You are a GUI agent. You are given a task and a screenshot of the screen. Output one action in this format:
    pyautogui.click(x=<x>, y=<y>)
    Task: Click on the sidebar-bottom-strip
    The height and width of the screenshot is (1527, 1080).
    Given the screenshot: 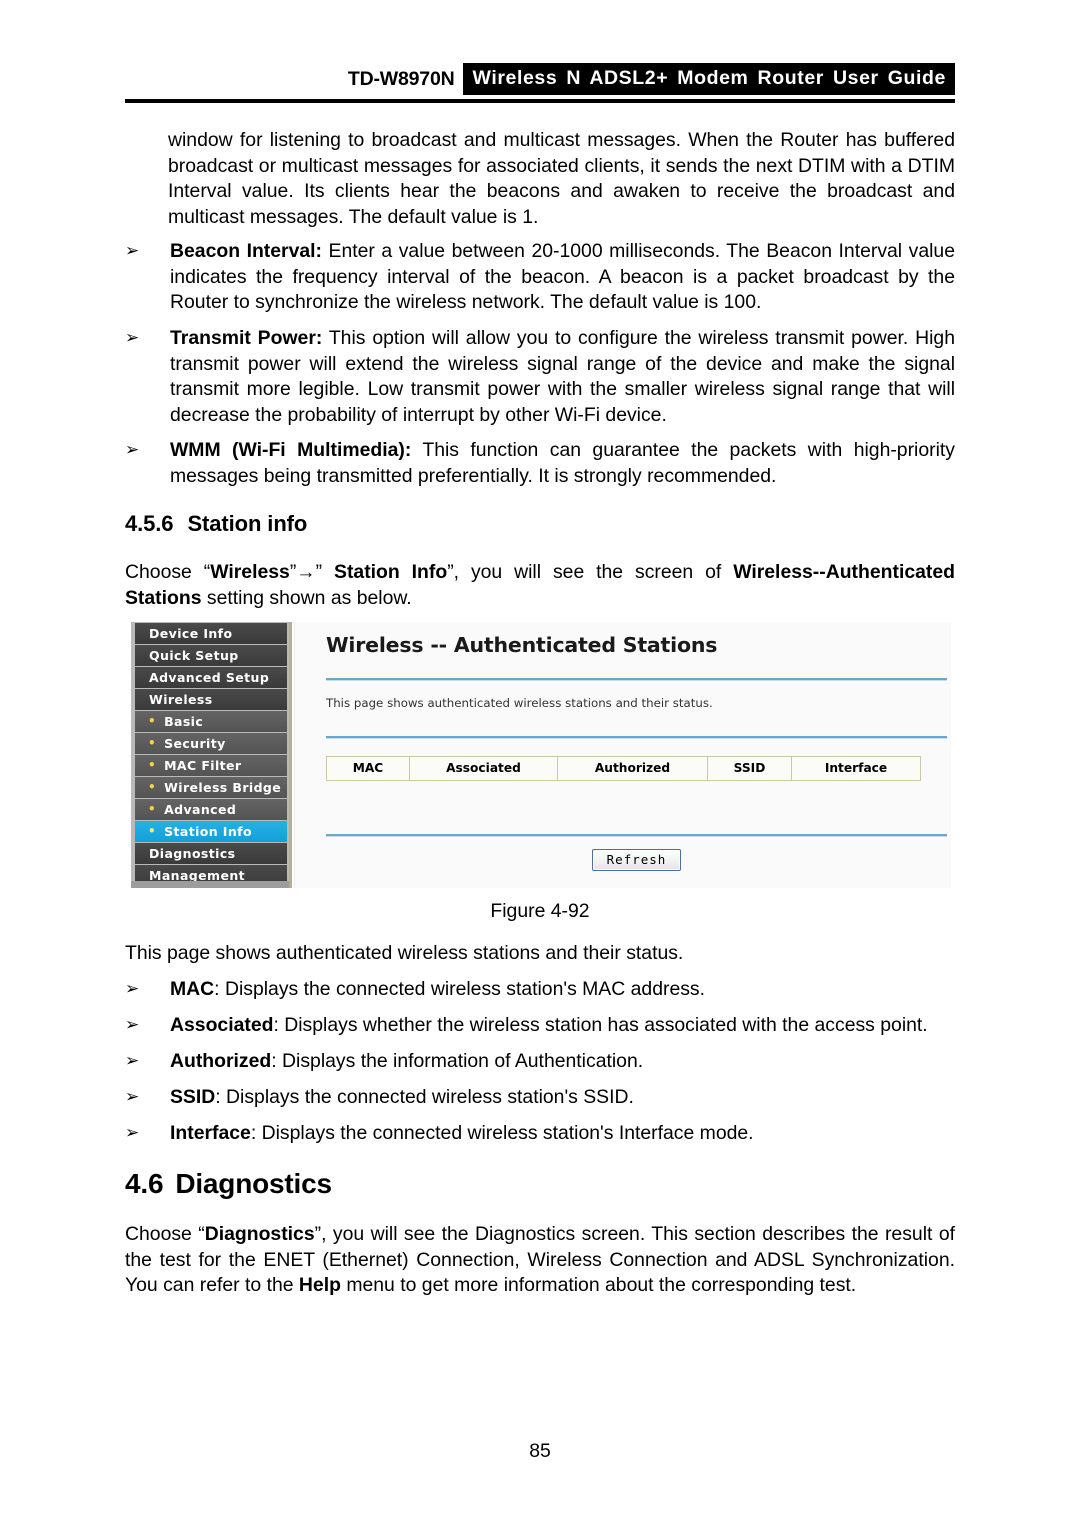 What is the action you would take?
    pyautogui.click(x=210, y=884)
    